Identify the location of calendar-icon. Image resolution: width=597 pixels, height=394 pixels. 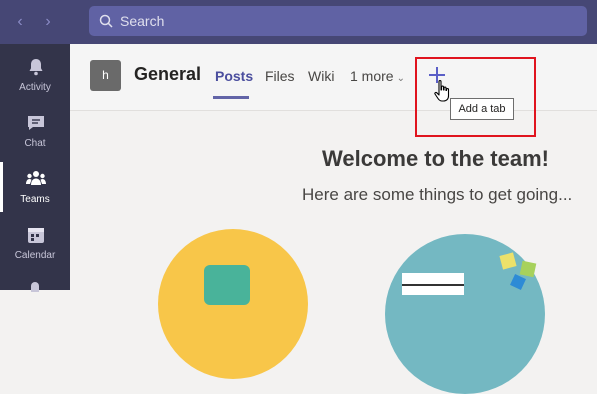
(36, 235).